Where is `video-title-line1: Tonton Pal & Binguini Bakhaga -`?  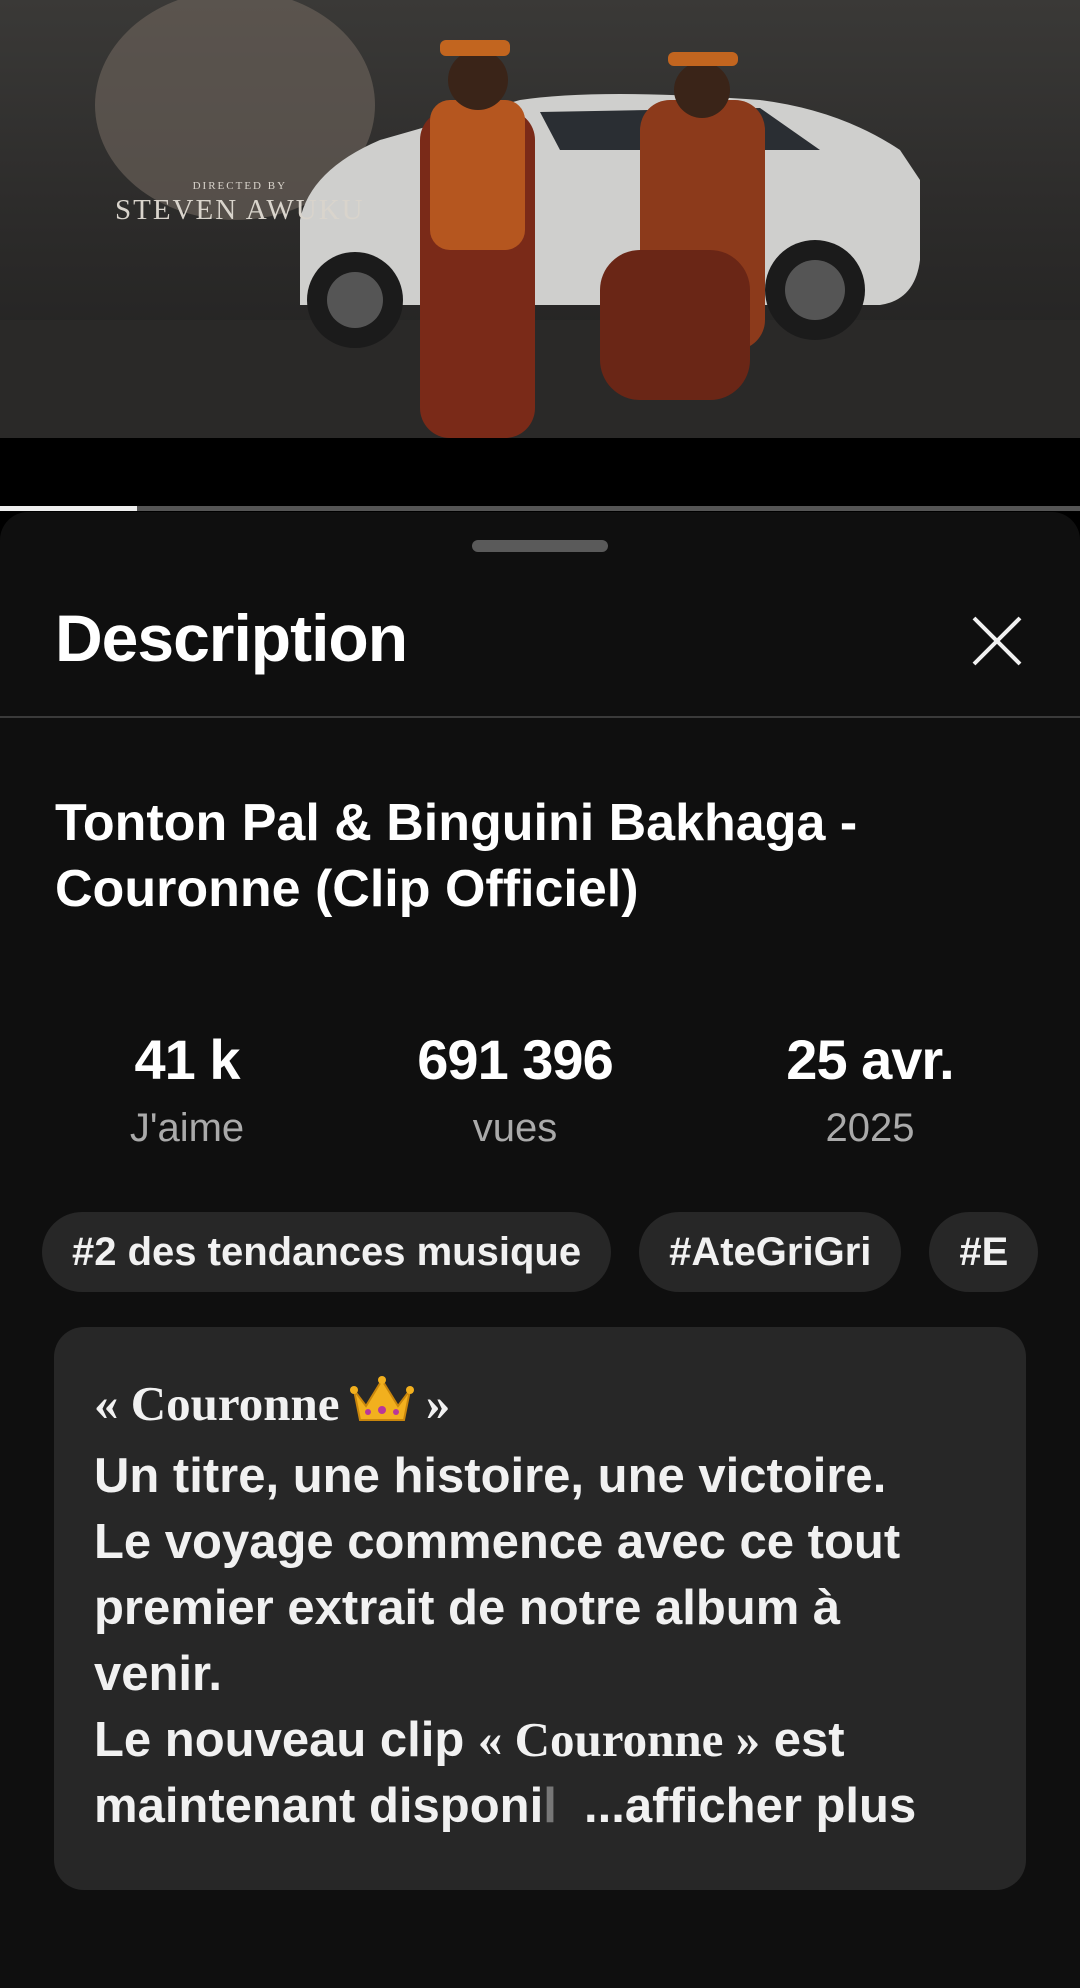 video-title-line1: Tonton Pal & Binguini Bakhaga - is located at coordinates (456, 823).